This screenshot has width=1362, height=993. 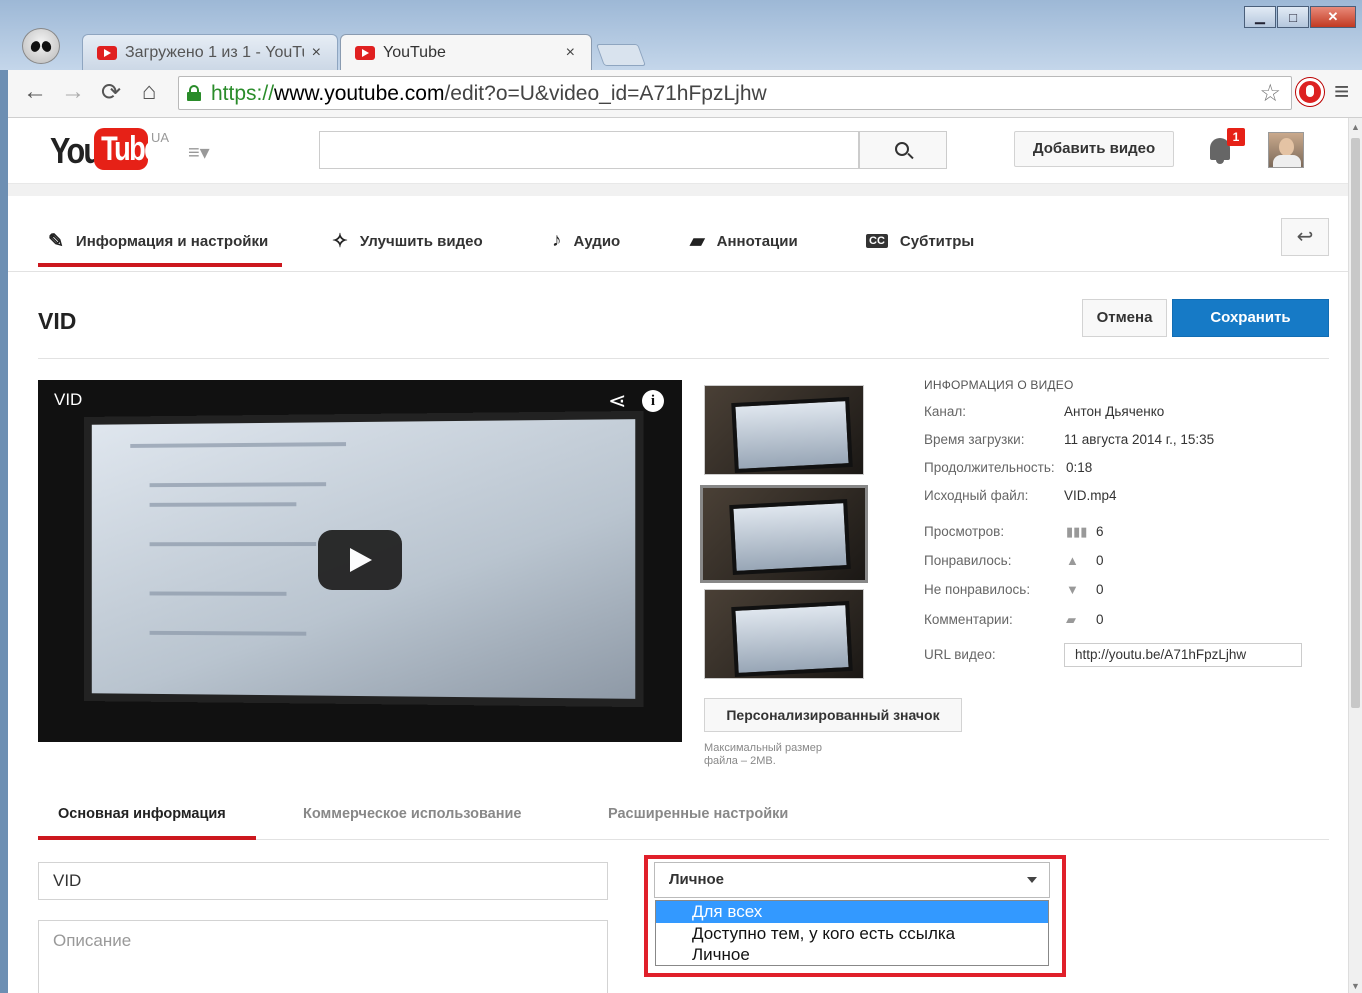 What do you see at coordinates (784, 534) in the screenshot?
I see `thumbnail-option-selected` at bounding box center [784, 534].